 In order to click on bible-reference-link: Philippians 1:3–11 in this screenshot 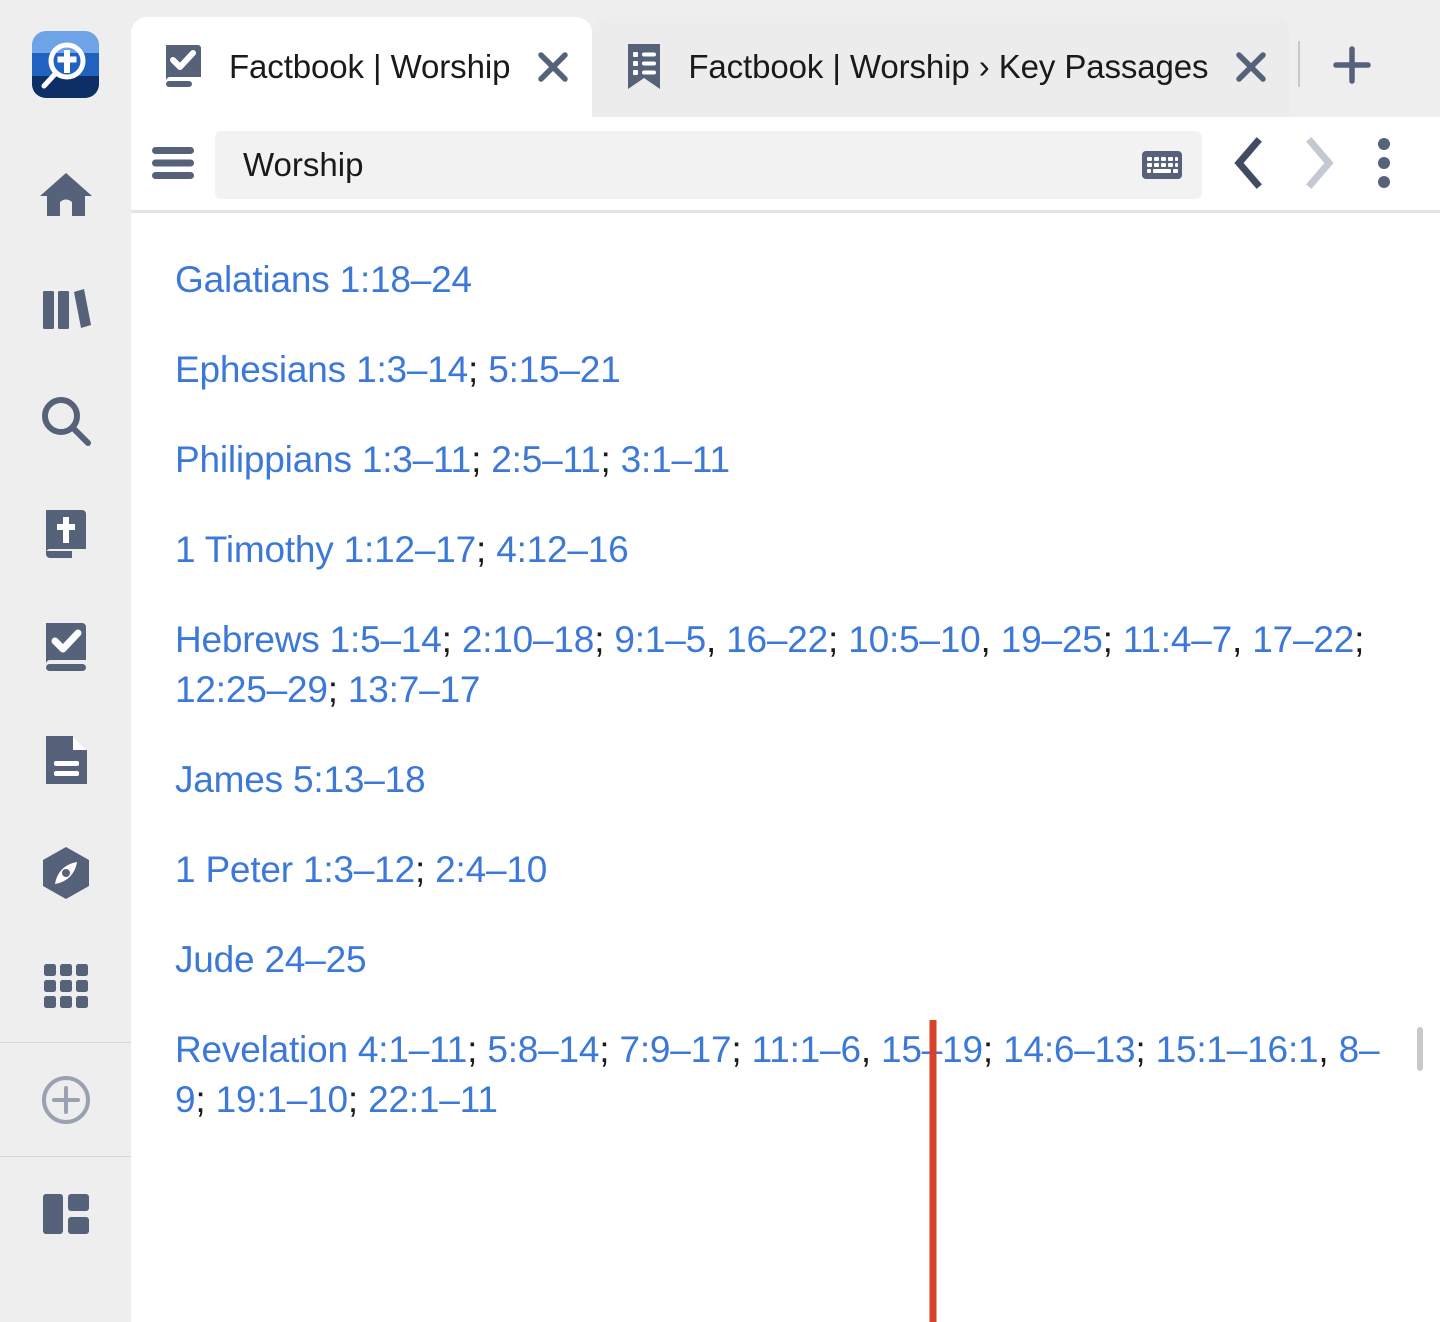, I will do `click(323, 459)`.